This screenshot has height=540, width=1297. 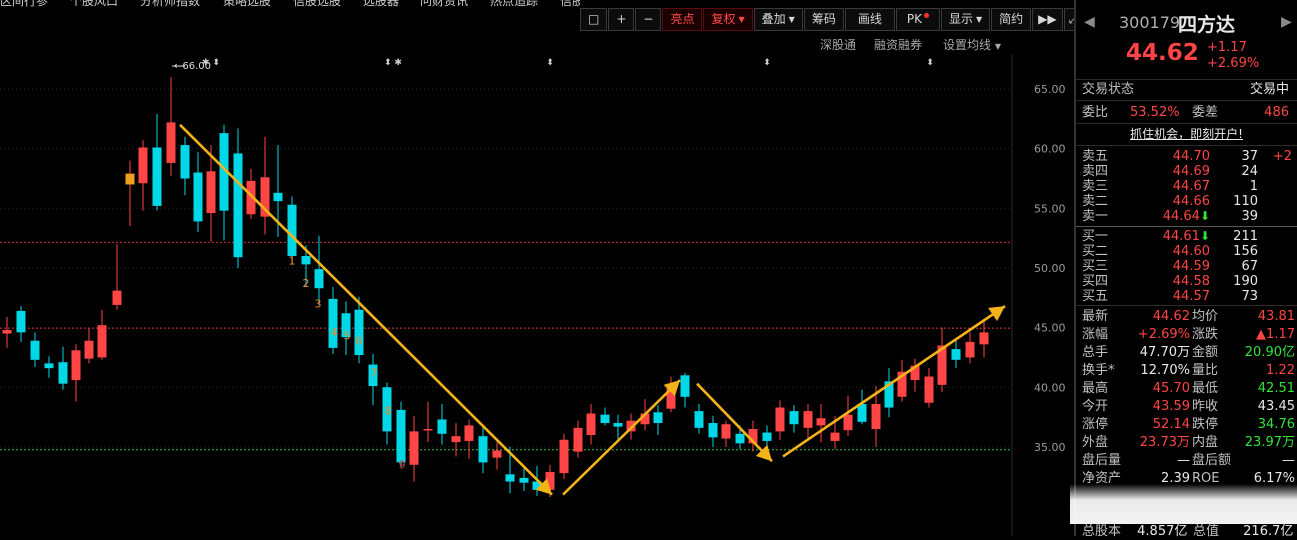 What do you see at coordinates (621, 19) in the screenshot?
I see `zoom-in-button: +` at bounding box center [621, 19].